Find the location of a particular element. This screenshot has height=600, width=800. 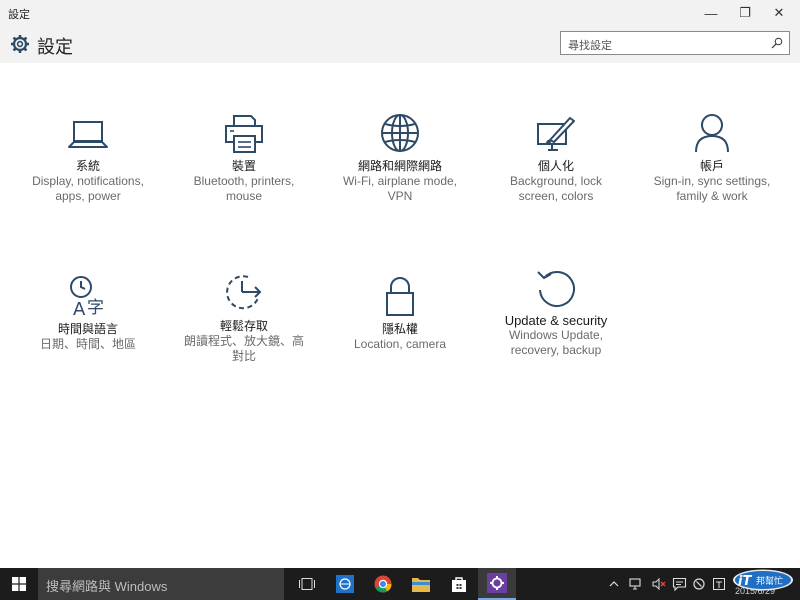

tile-network: 網路和網際網路 Wi-Fi, airplane mode, VPN is located at coordinates (400, 158).